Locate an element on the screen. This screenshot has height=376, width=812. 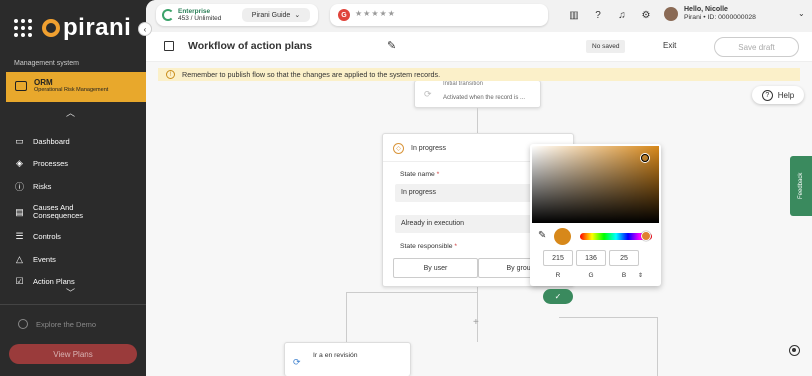
sidebar-divider is located at coordinates (73, 304).